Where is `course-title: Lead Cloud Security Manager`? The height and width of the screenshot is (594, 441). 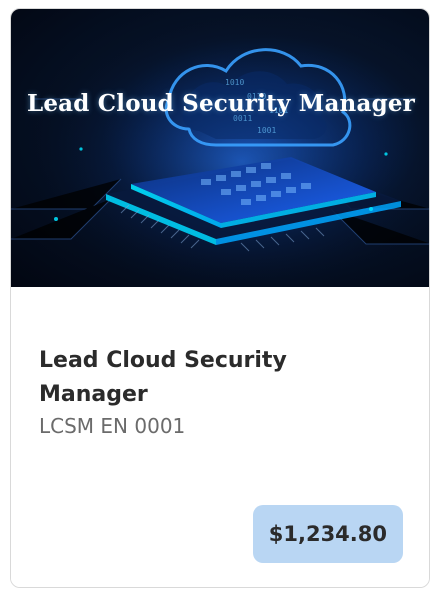 course-title: Lead Cloud Security Manager is located at coordinates (219, 378).